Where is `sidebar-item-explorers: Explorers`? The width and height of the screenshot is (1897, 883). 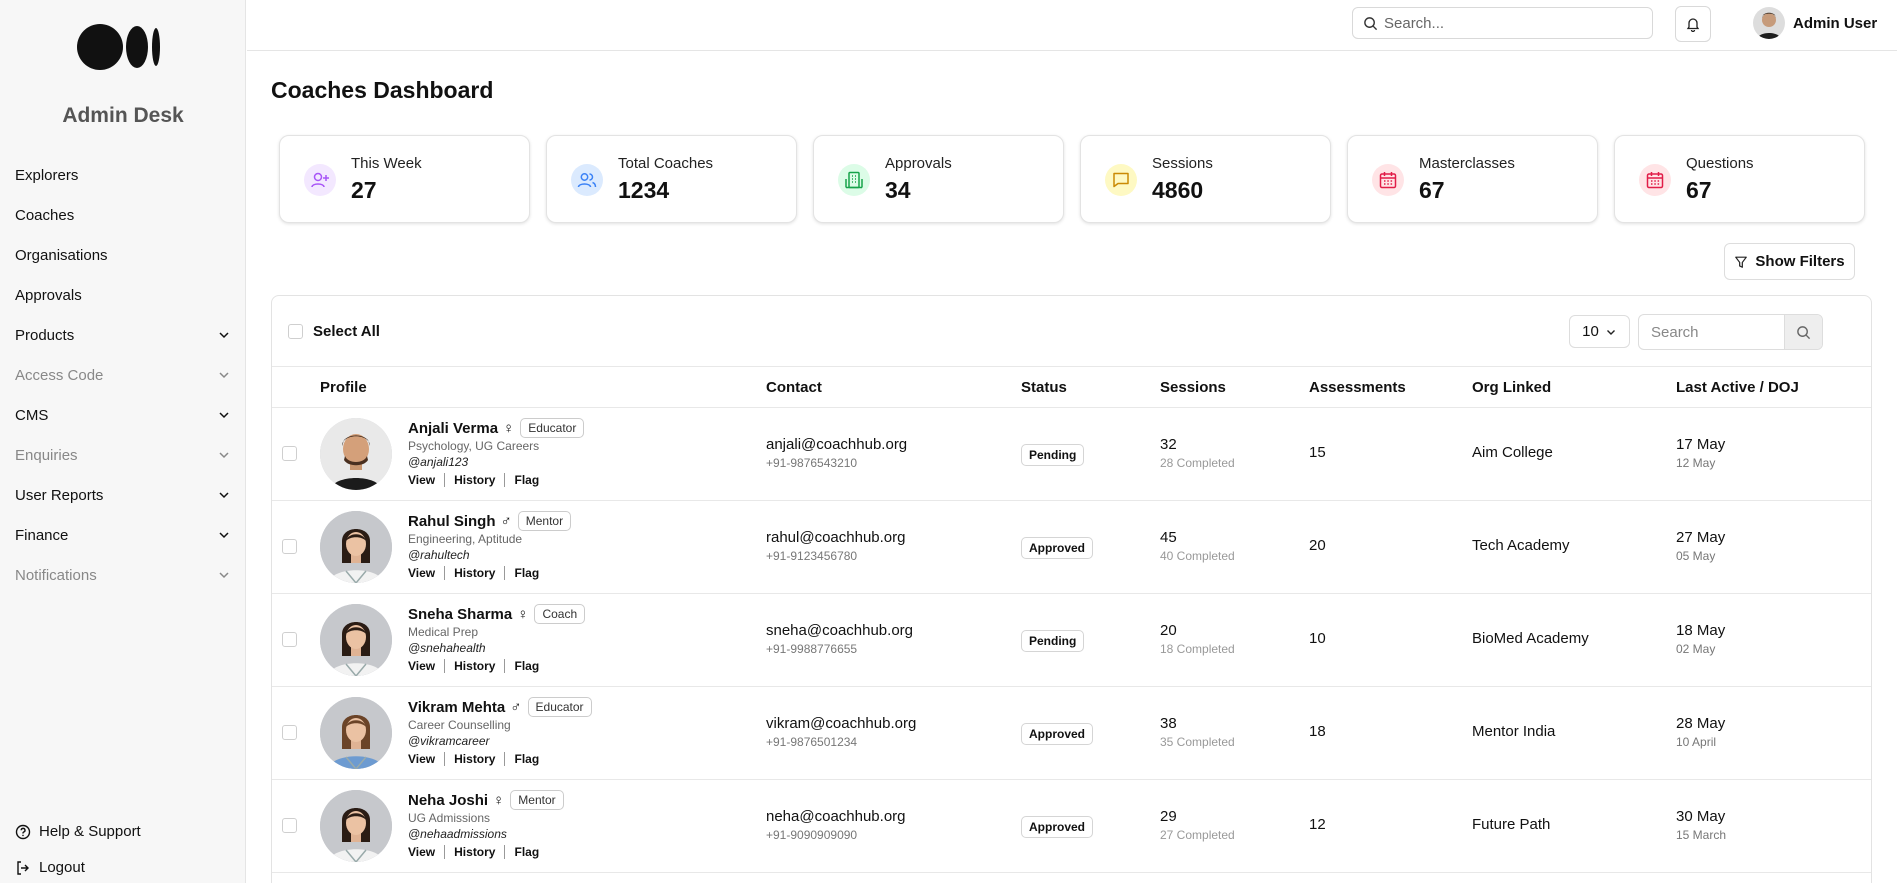 sidebar-item-explorers: Explorers is located at coordinates (123, 175).